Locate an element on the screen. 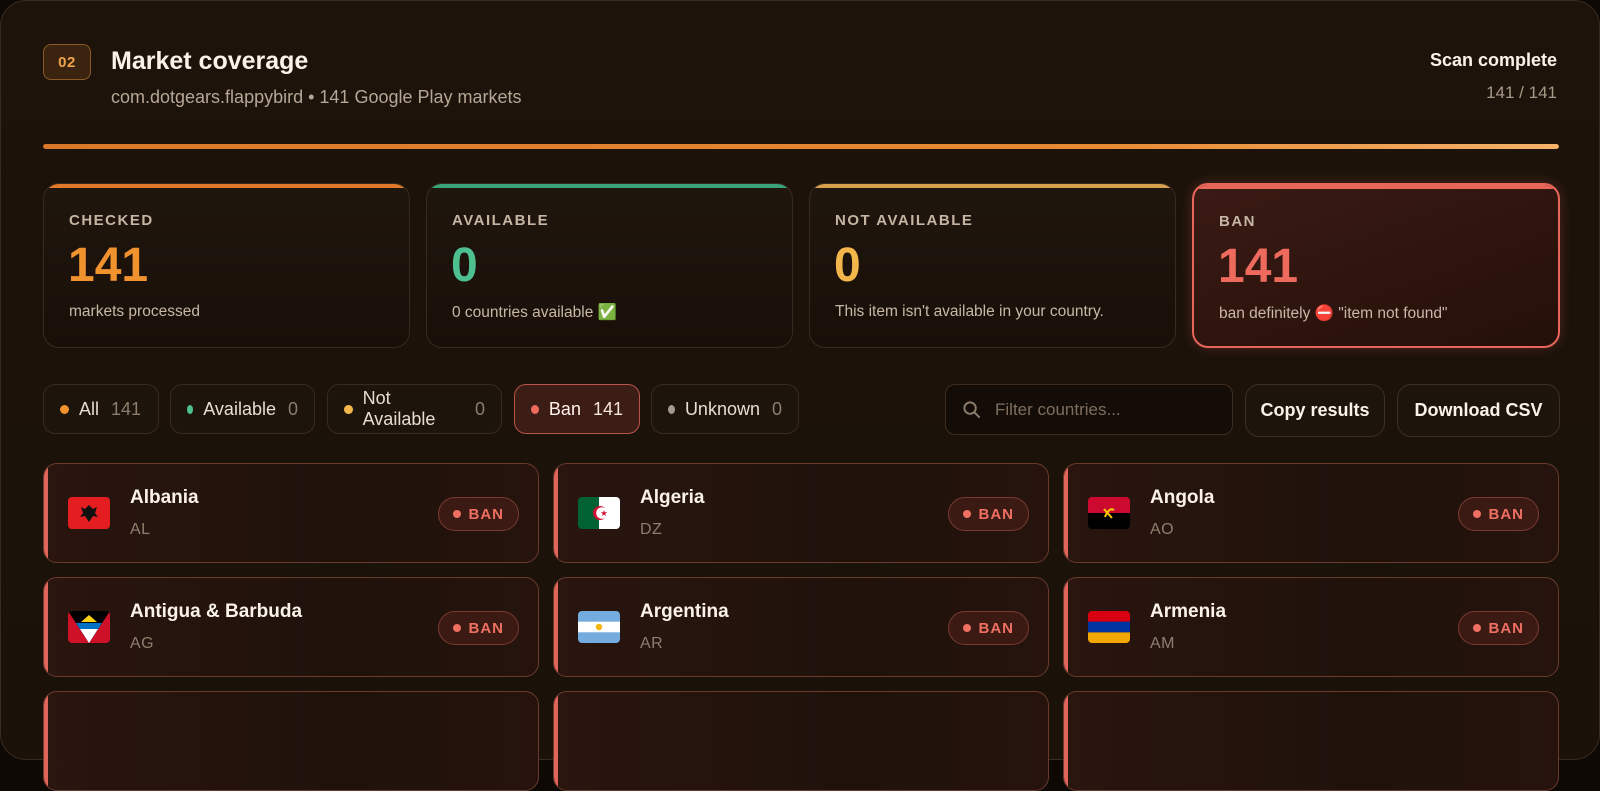  antigua-flag-icon is located at coordinates (89, 627).